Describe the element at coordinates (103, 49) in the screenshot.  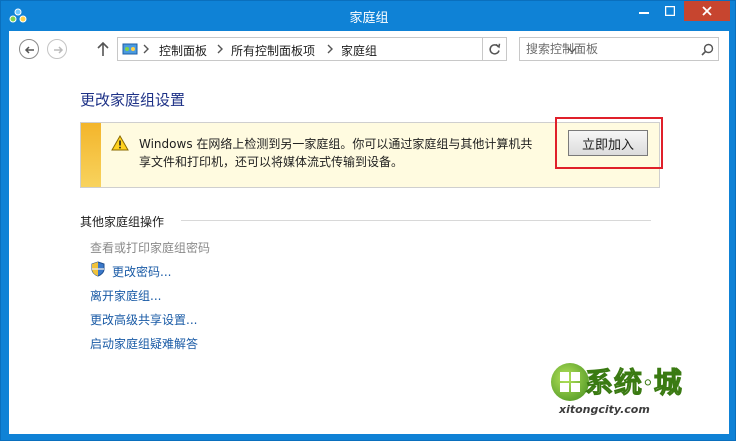
I see `up-arrow-icon` at that location.